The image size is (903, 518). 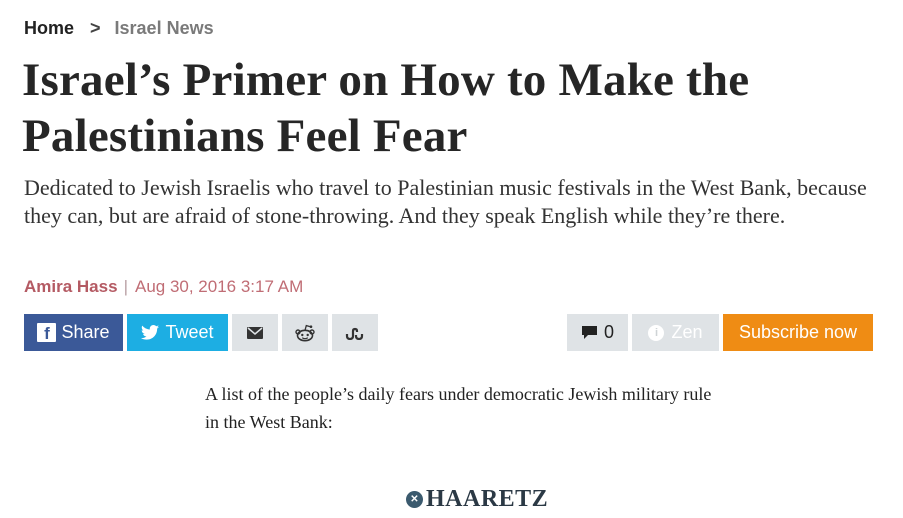 What do you see at coordinates (656, 332) in the screenshot?
I see `zen-icon: i` at bounding box center [656, 332].